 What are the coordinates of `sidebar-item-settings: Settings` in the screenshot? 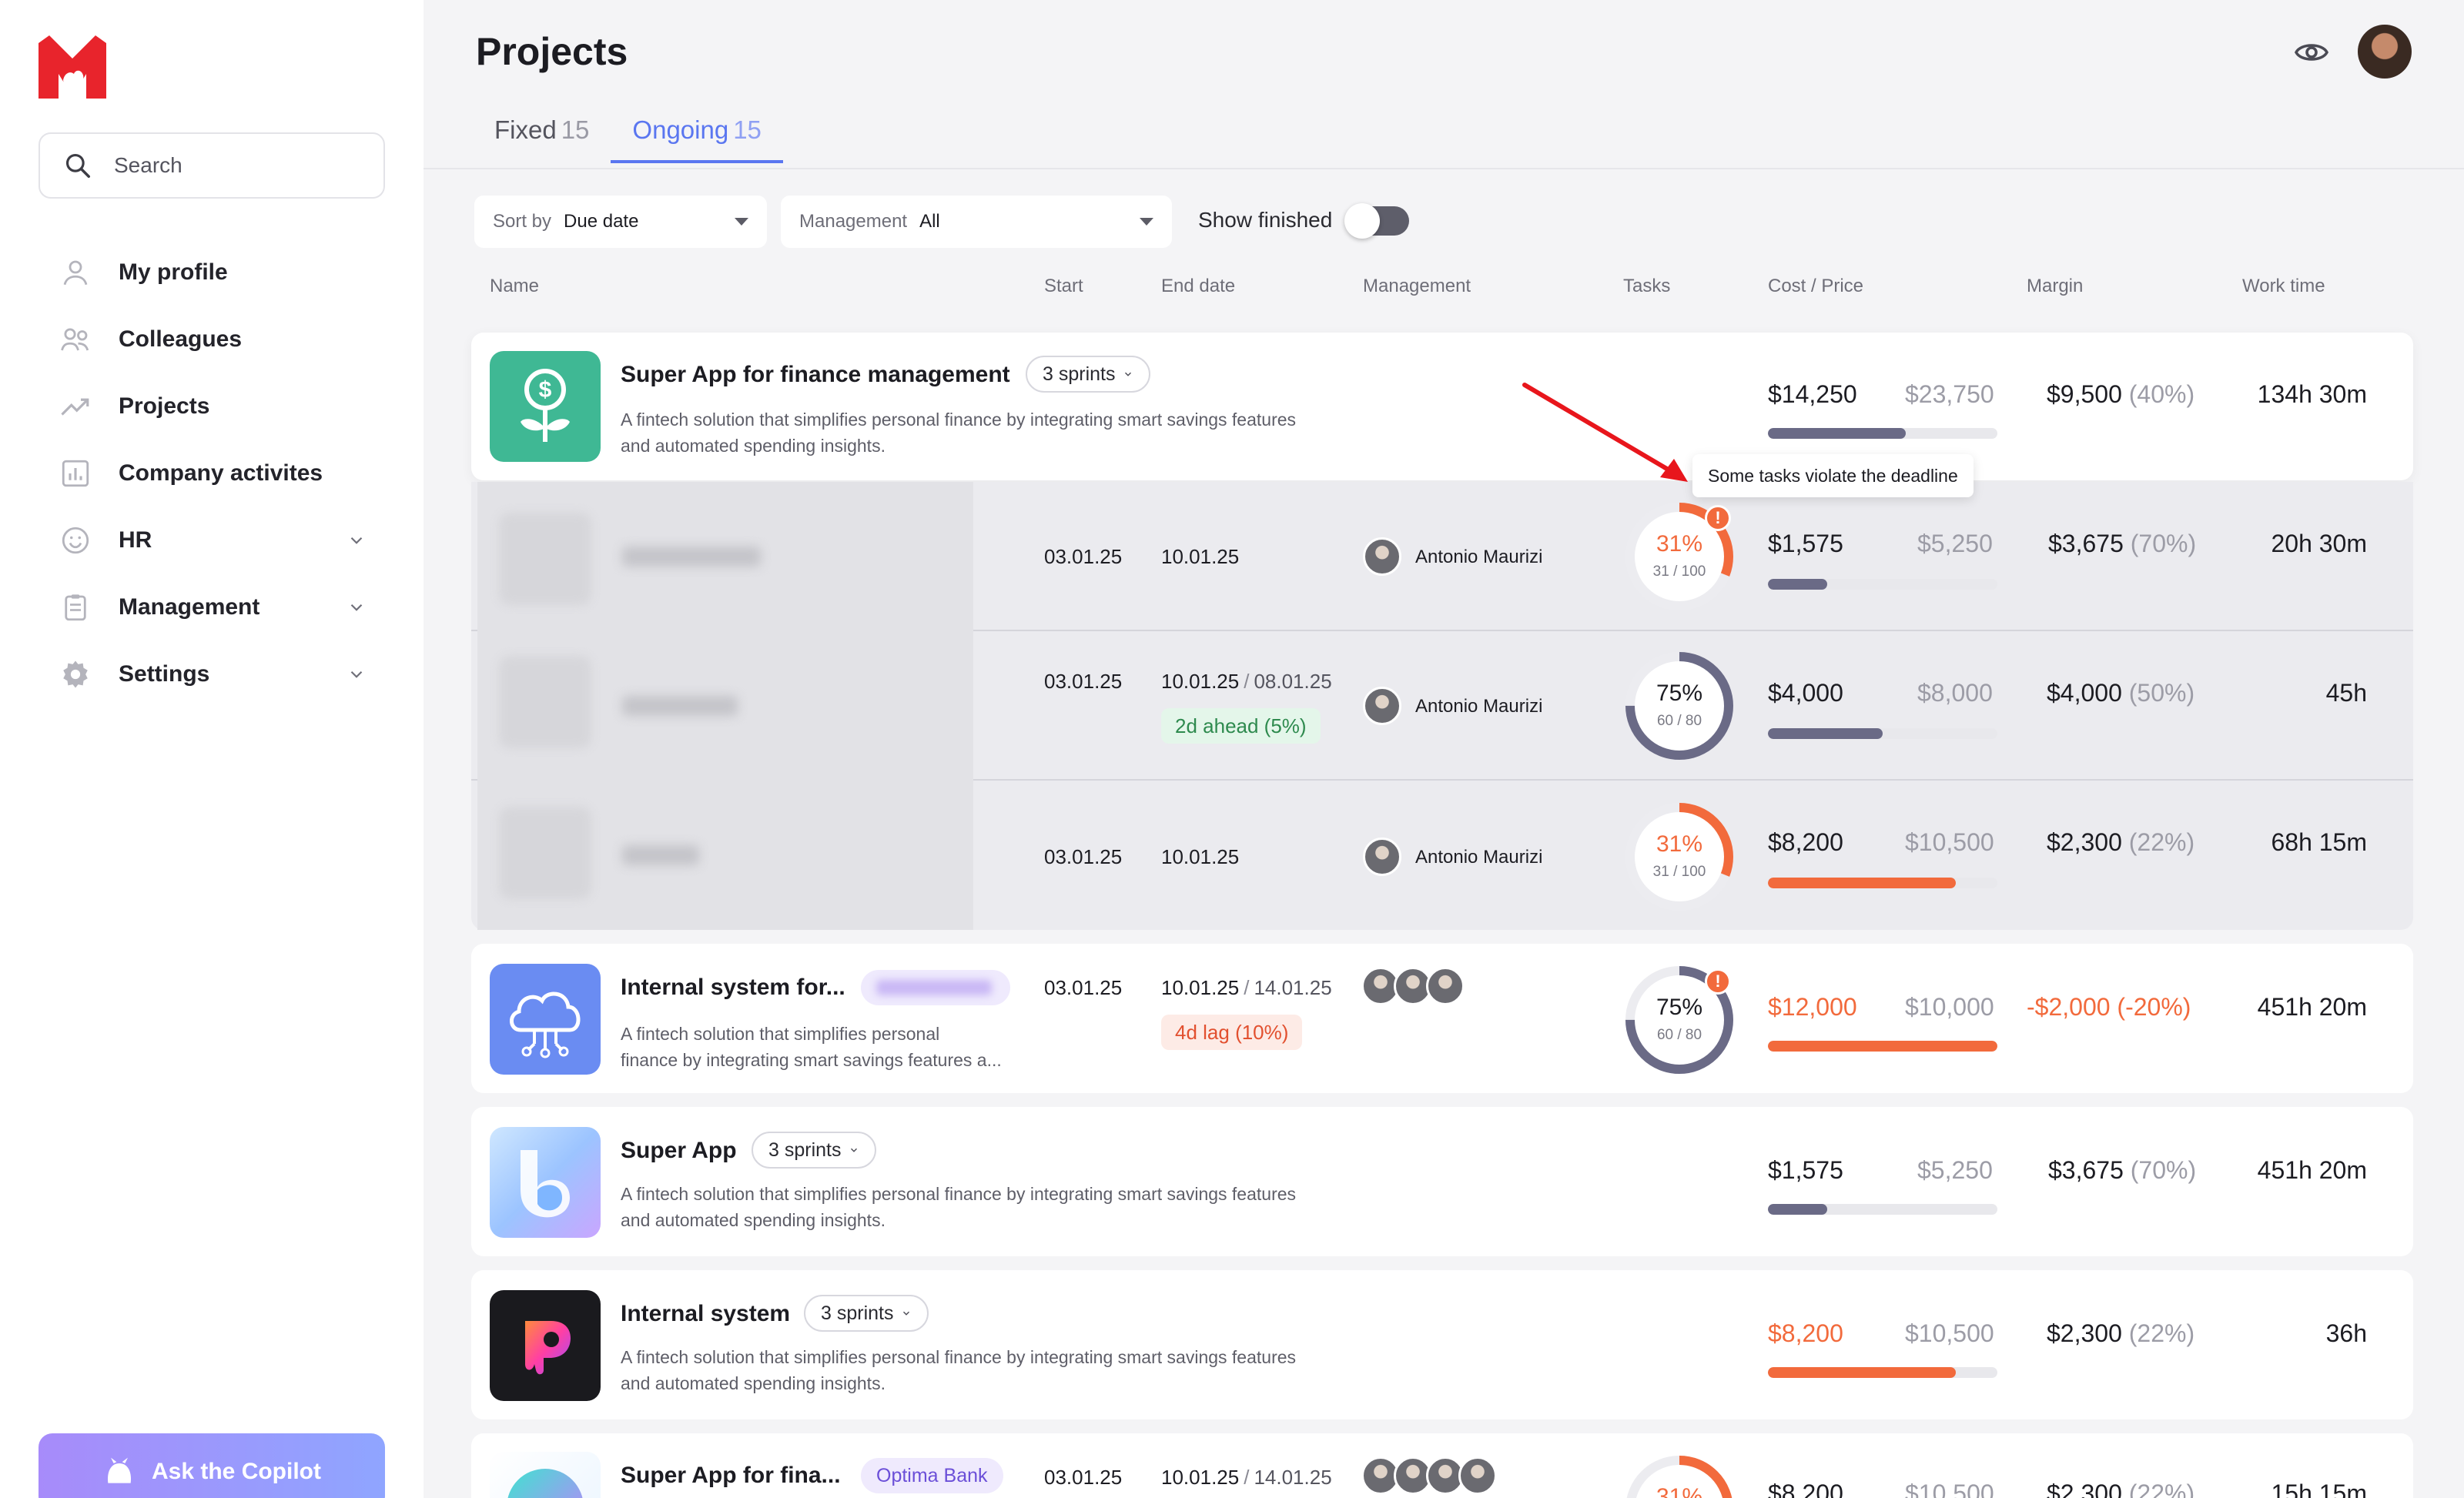 It's located at (213, 673).